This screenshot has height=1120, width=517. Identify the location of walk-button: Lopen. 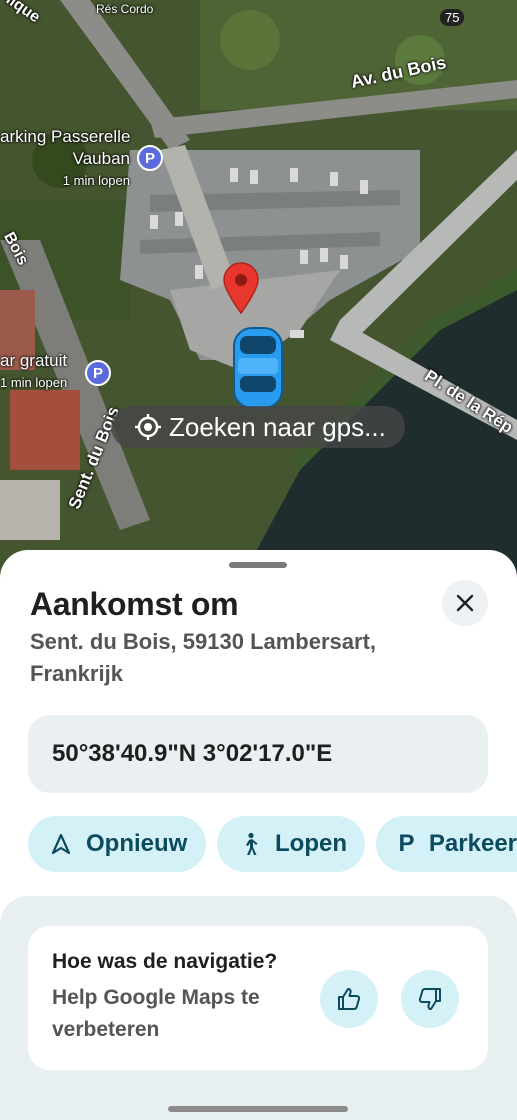
(291, 844).